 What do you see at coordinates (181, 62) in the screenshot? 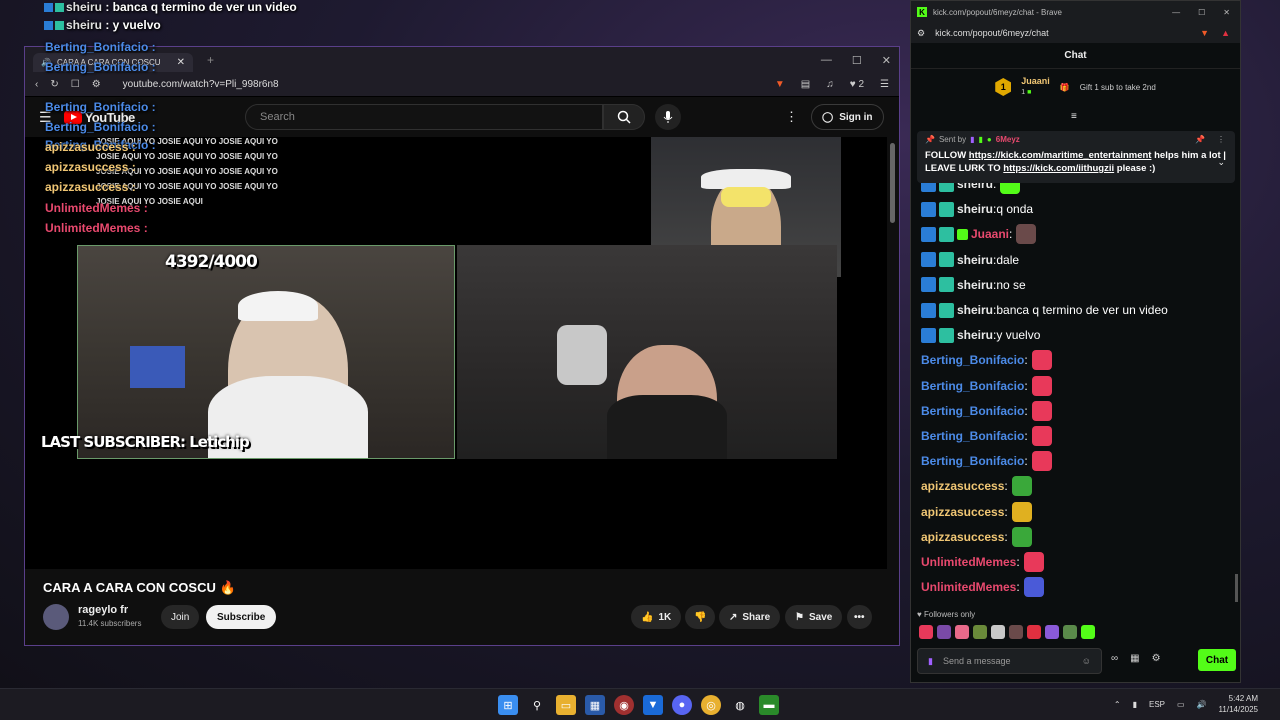
I see `tab-close-icon: ✕` at bounding box center [181, 62].